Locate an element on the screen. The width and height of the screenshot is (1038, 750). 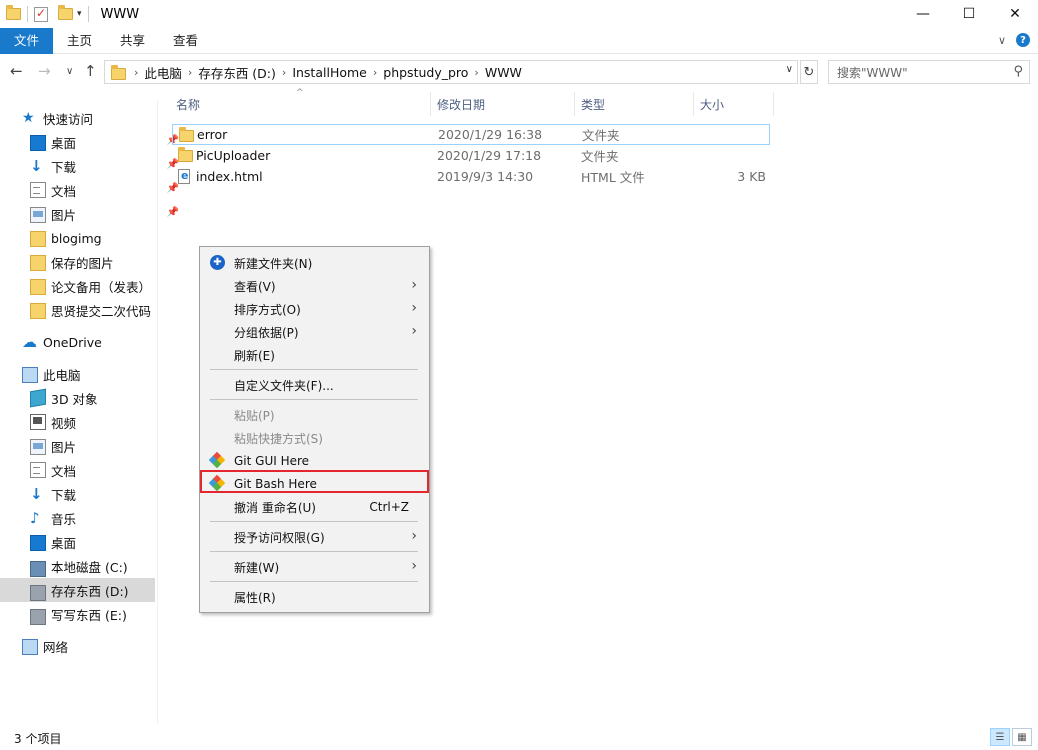
menu-item-group: 分组依据(P) › is located at coordinates (314, 332).